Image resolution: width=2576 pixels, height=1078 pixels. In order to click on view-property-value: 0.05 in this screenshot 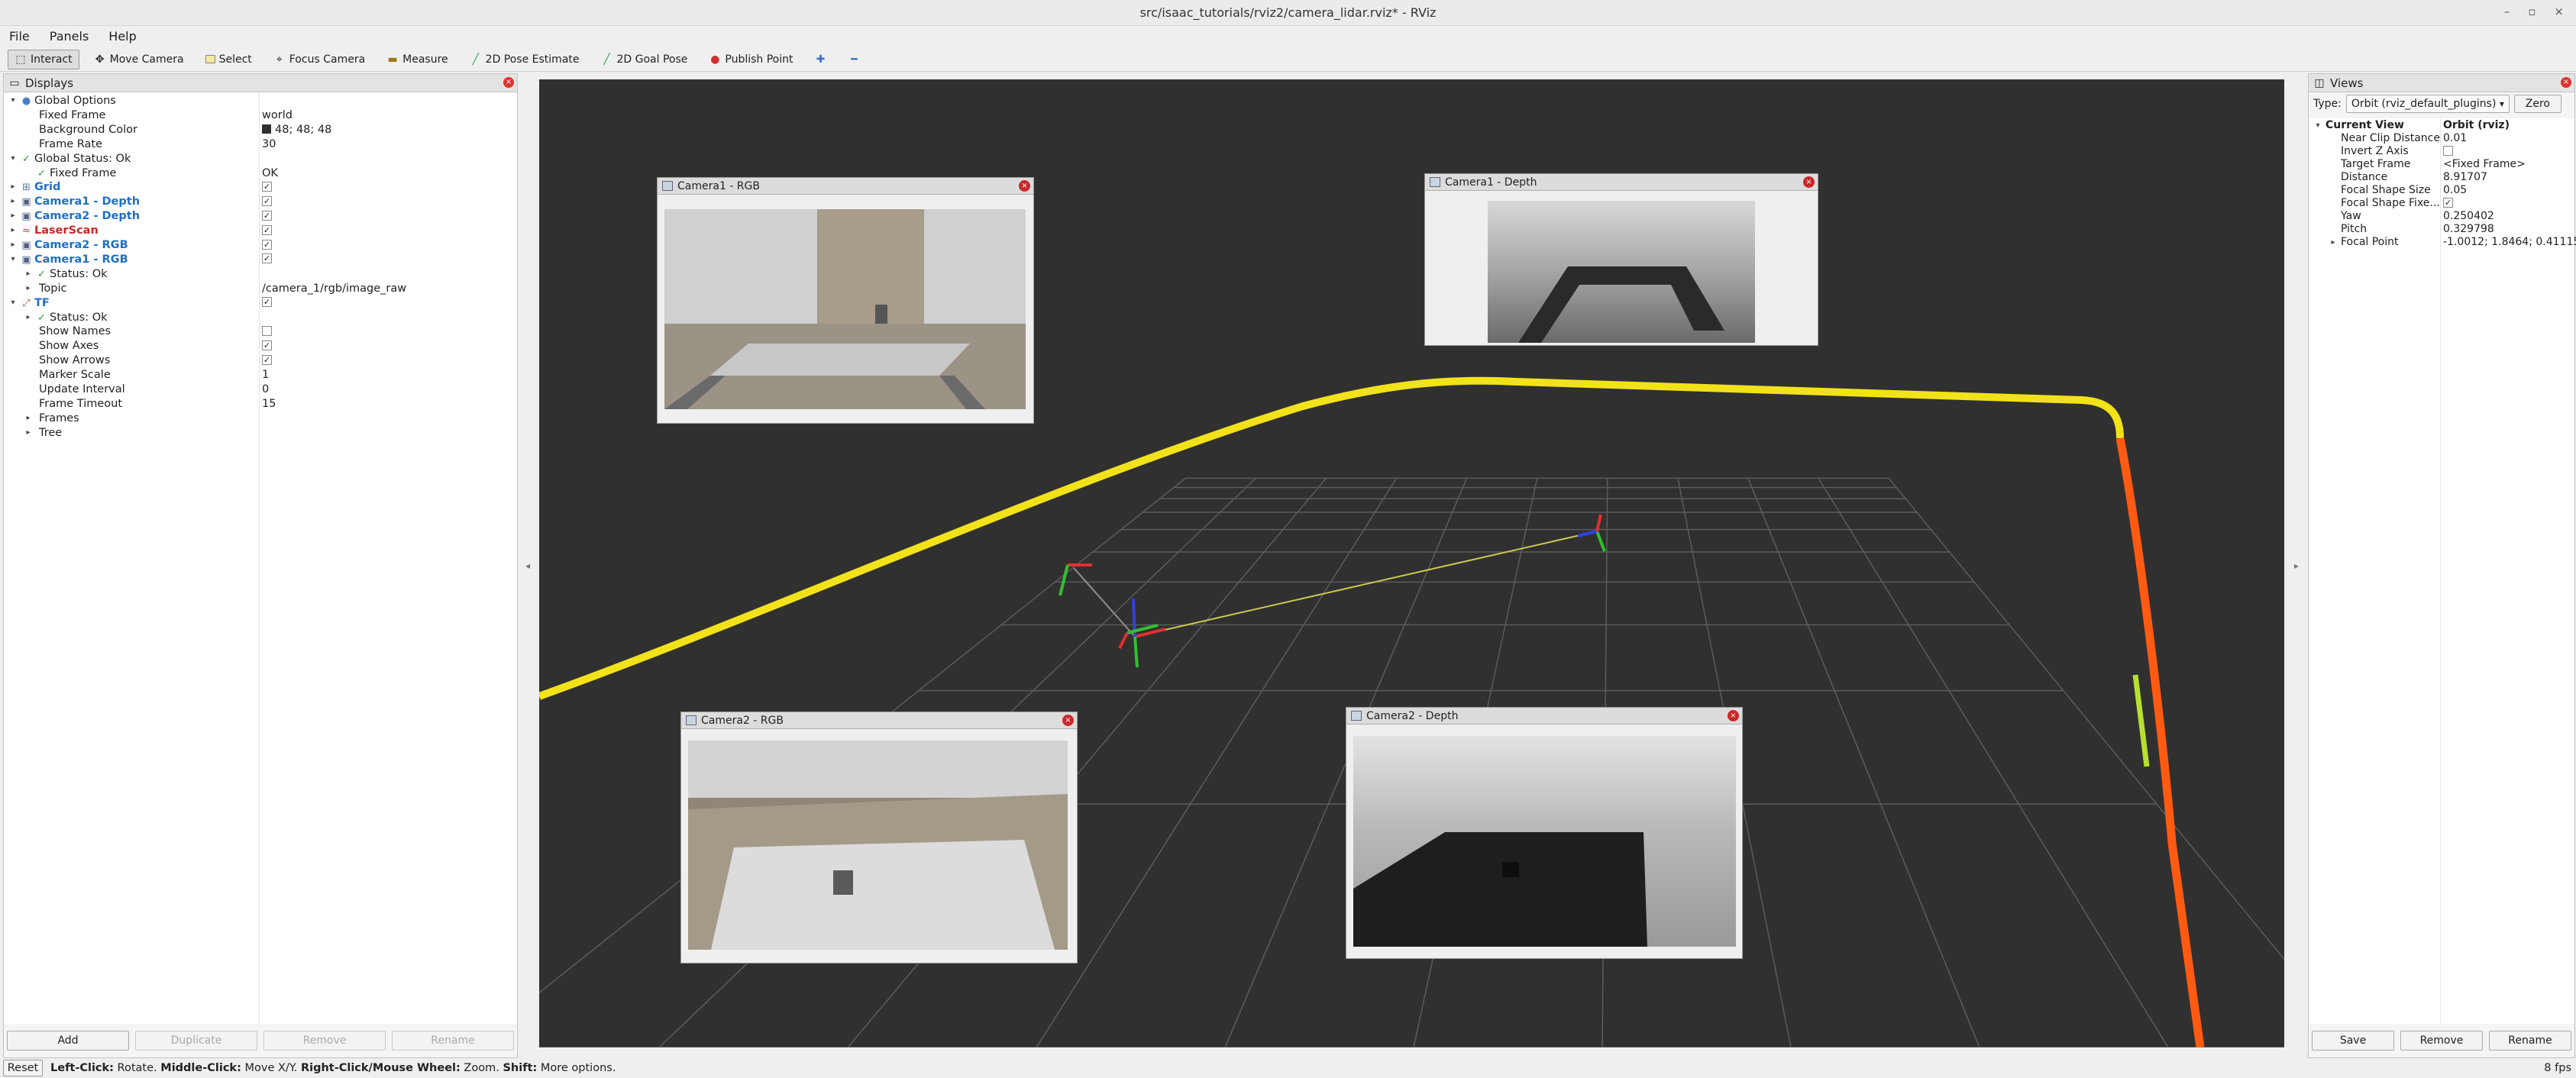, I will do `click(2455, 190)`.